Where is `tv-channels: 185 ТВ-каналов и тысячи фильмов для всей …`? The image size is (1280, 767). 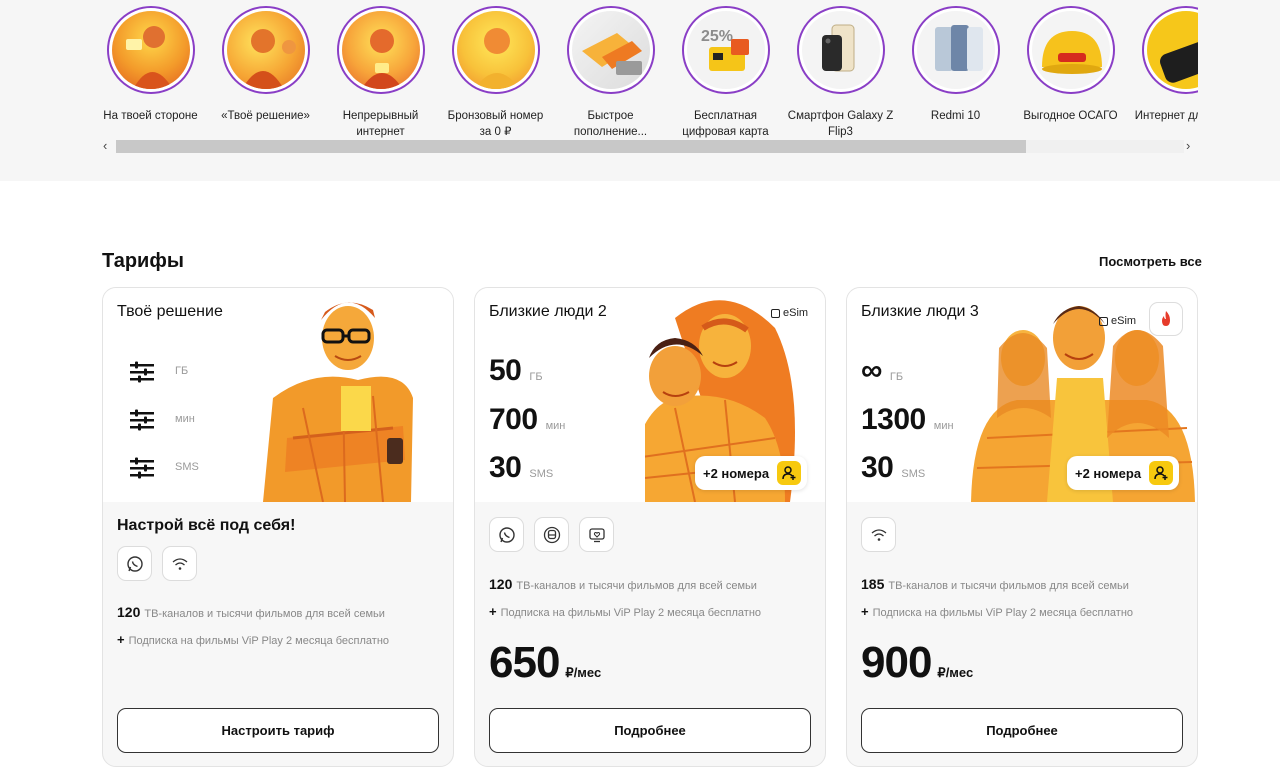
tv-channels: 185 ТВ-каналов и тысячи фильмов для всей … is located at coordinates (995, 584).